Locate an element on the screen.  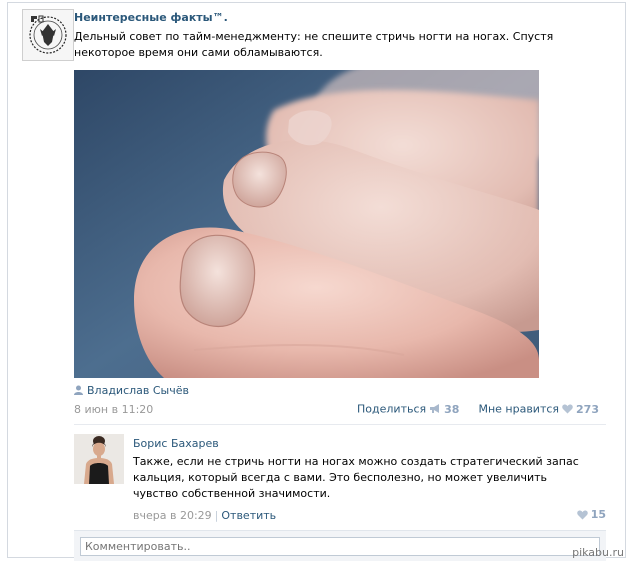
comment-input is located at coordinates (340, 546).